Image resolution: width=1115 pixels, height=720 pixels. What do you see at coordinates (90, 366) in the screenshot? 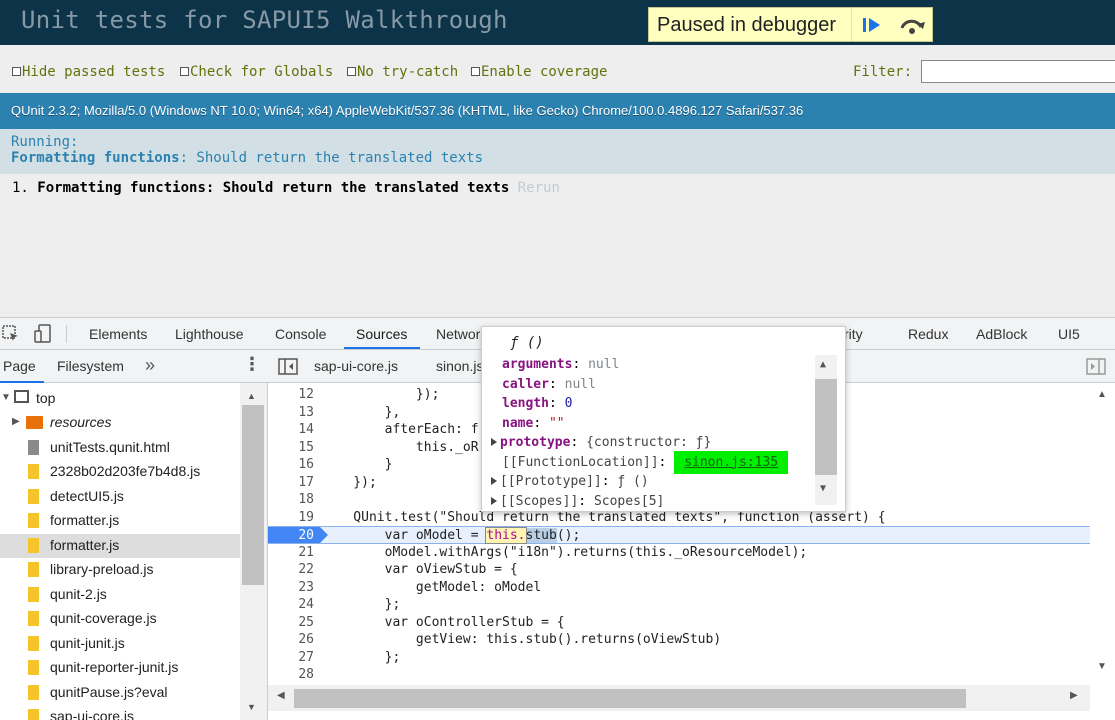
I see `nav-tab-filesystem: Filesystem` at bounding box center [90, 366].